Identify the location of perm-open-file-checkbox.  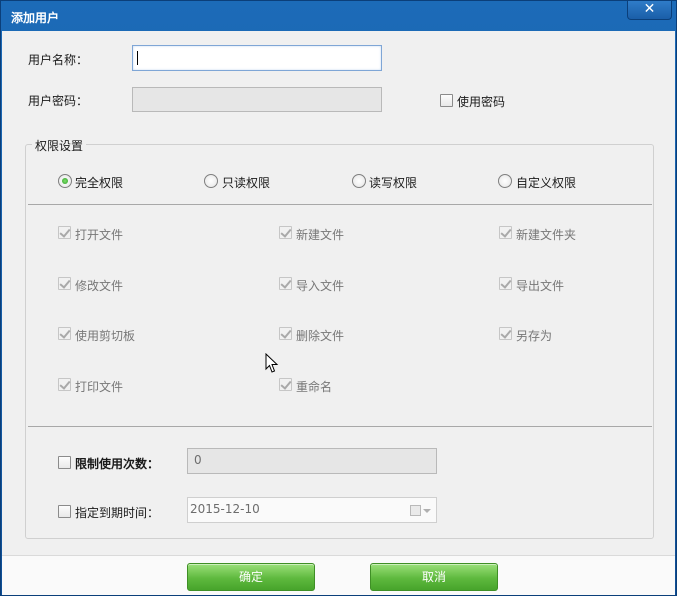
(64, 232).